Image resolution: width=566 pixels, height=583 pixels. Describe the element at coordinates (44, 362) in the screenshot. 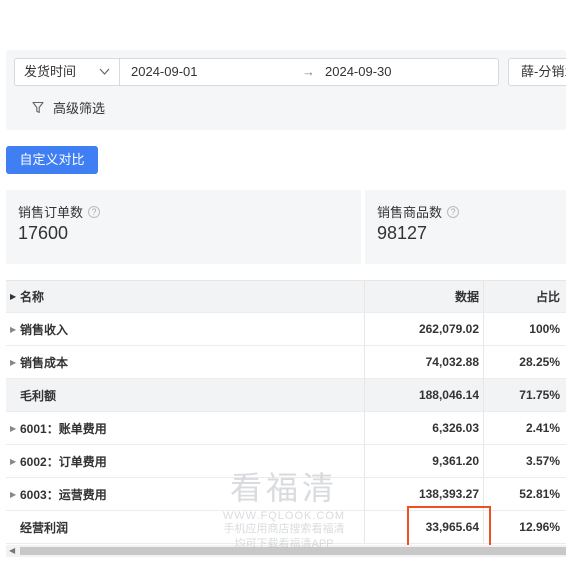

I see `row-name: 销售成本` at that location.